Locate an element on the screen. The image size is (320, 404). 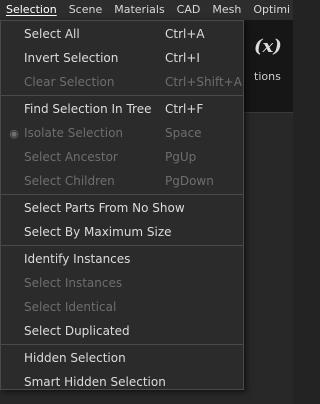
menu-item-label: Isolate Selection is located at coordinates (74, 133).